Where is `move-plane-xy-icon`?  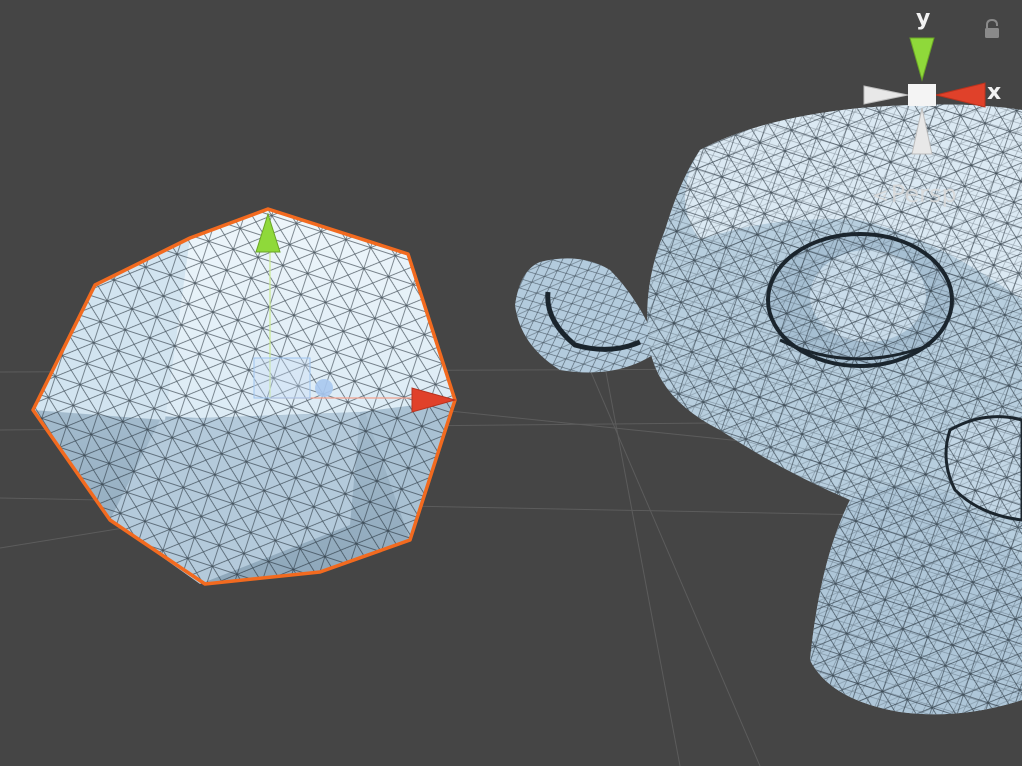 move-plane-xy-icon is located at coordinates (282, 378).